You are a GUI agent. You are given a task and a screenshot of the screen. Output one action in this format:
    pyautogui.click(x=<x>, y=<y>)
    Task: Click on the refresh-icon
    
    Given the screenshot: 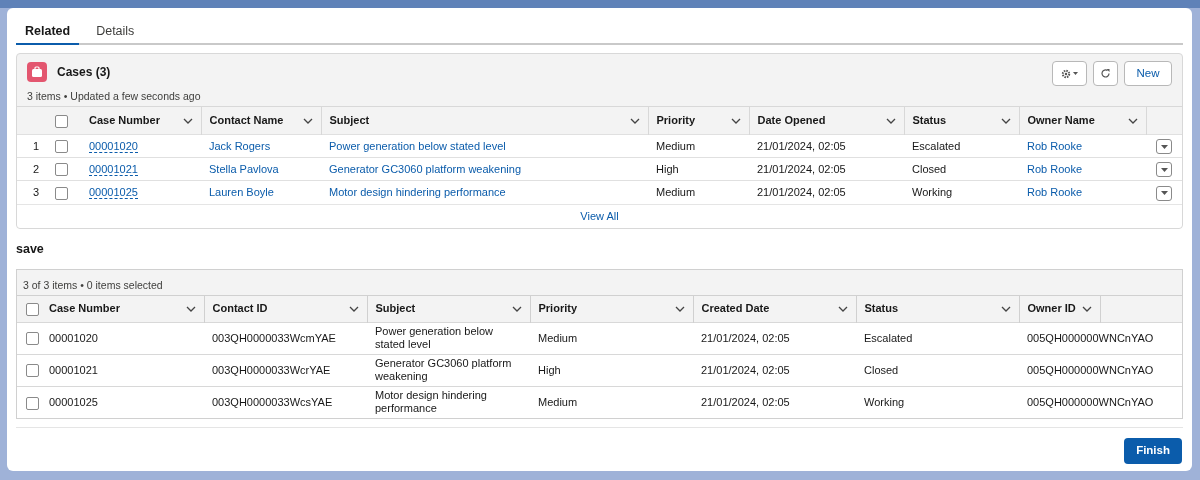 What is the action you would take?
    pyautogui.click(x=1105, y=73)
    